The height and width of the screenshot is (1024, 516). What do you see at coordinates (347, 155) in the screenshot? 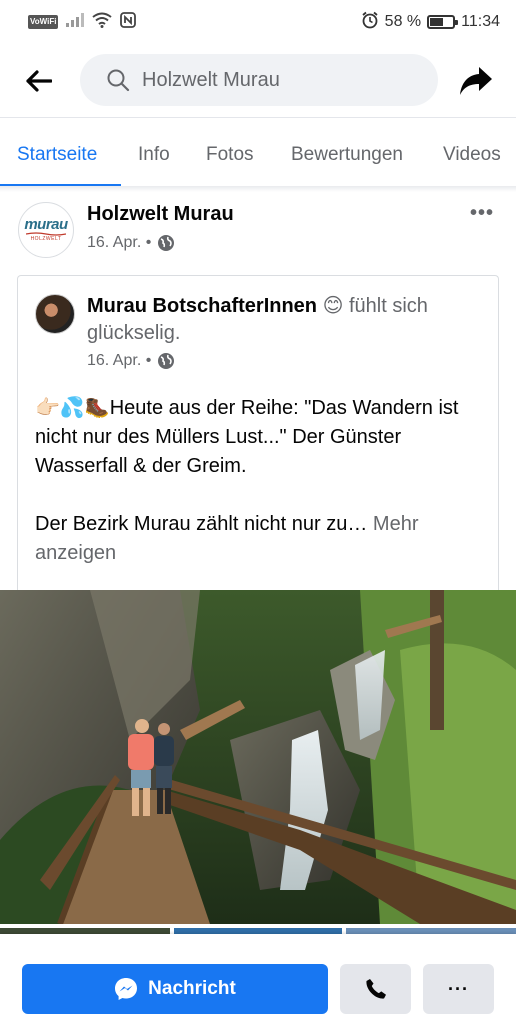
I see `tab-bewertungen: Bewertungen` at bounding box center [347, 155].